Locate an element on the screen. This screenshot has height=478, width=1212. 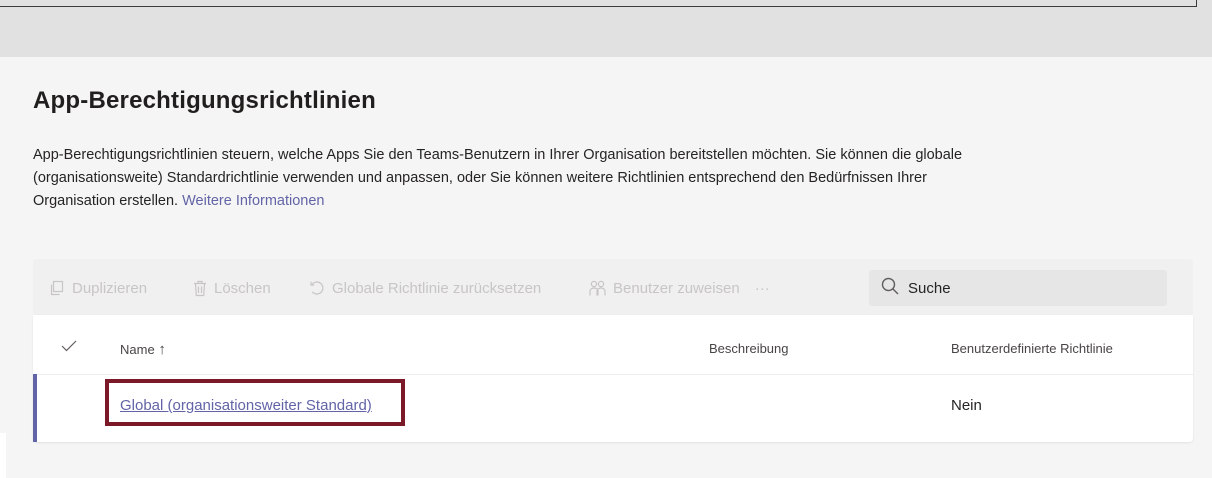
duplicate-button: Duplizieren is located at coordinates (98, 288).